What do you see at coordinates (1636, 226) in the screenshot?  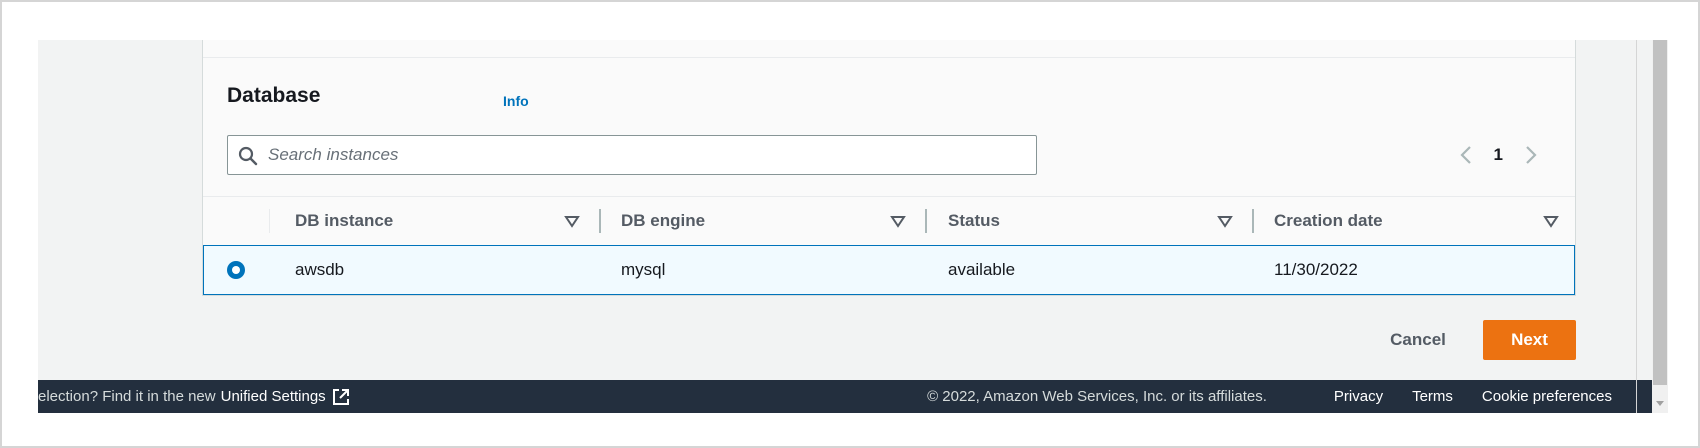 I see `content-edge` at bounding box center [1636, 226].